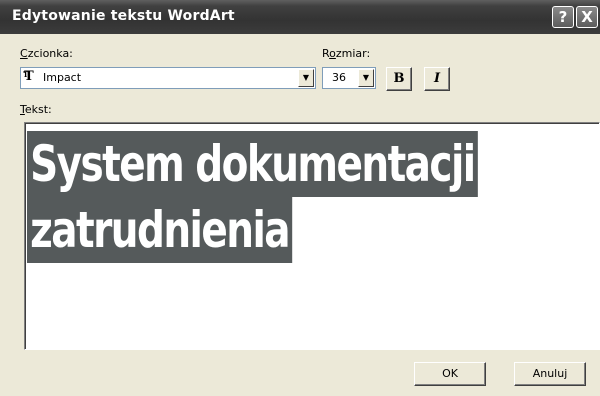 The image size is (600, 396). Describe the element at coordinates (550, 374) in the screenshot. I see `cancel-button: Anuluj` at that location.